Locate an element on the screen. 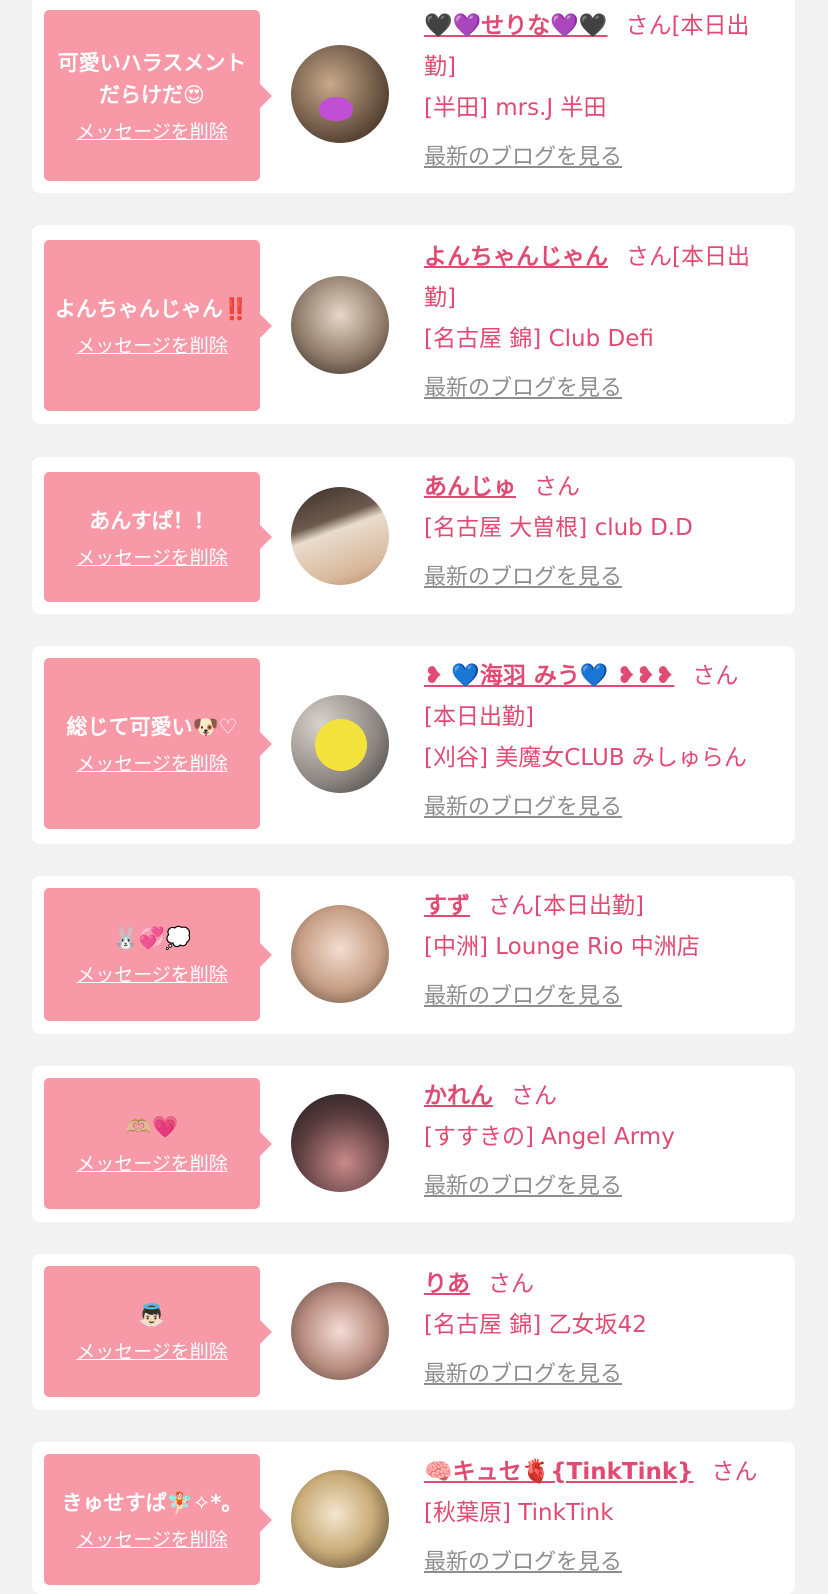  cast-name-link: 🖤💜せりな💜🖤 is located at coordinates (516, 26).